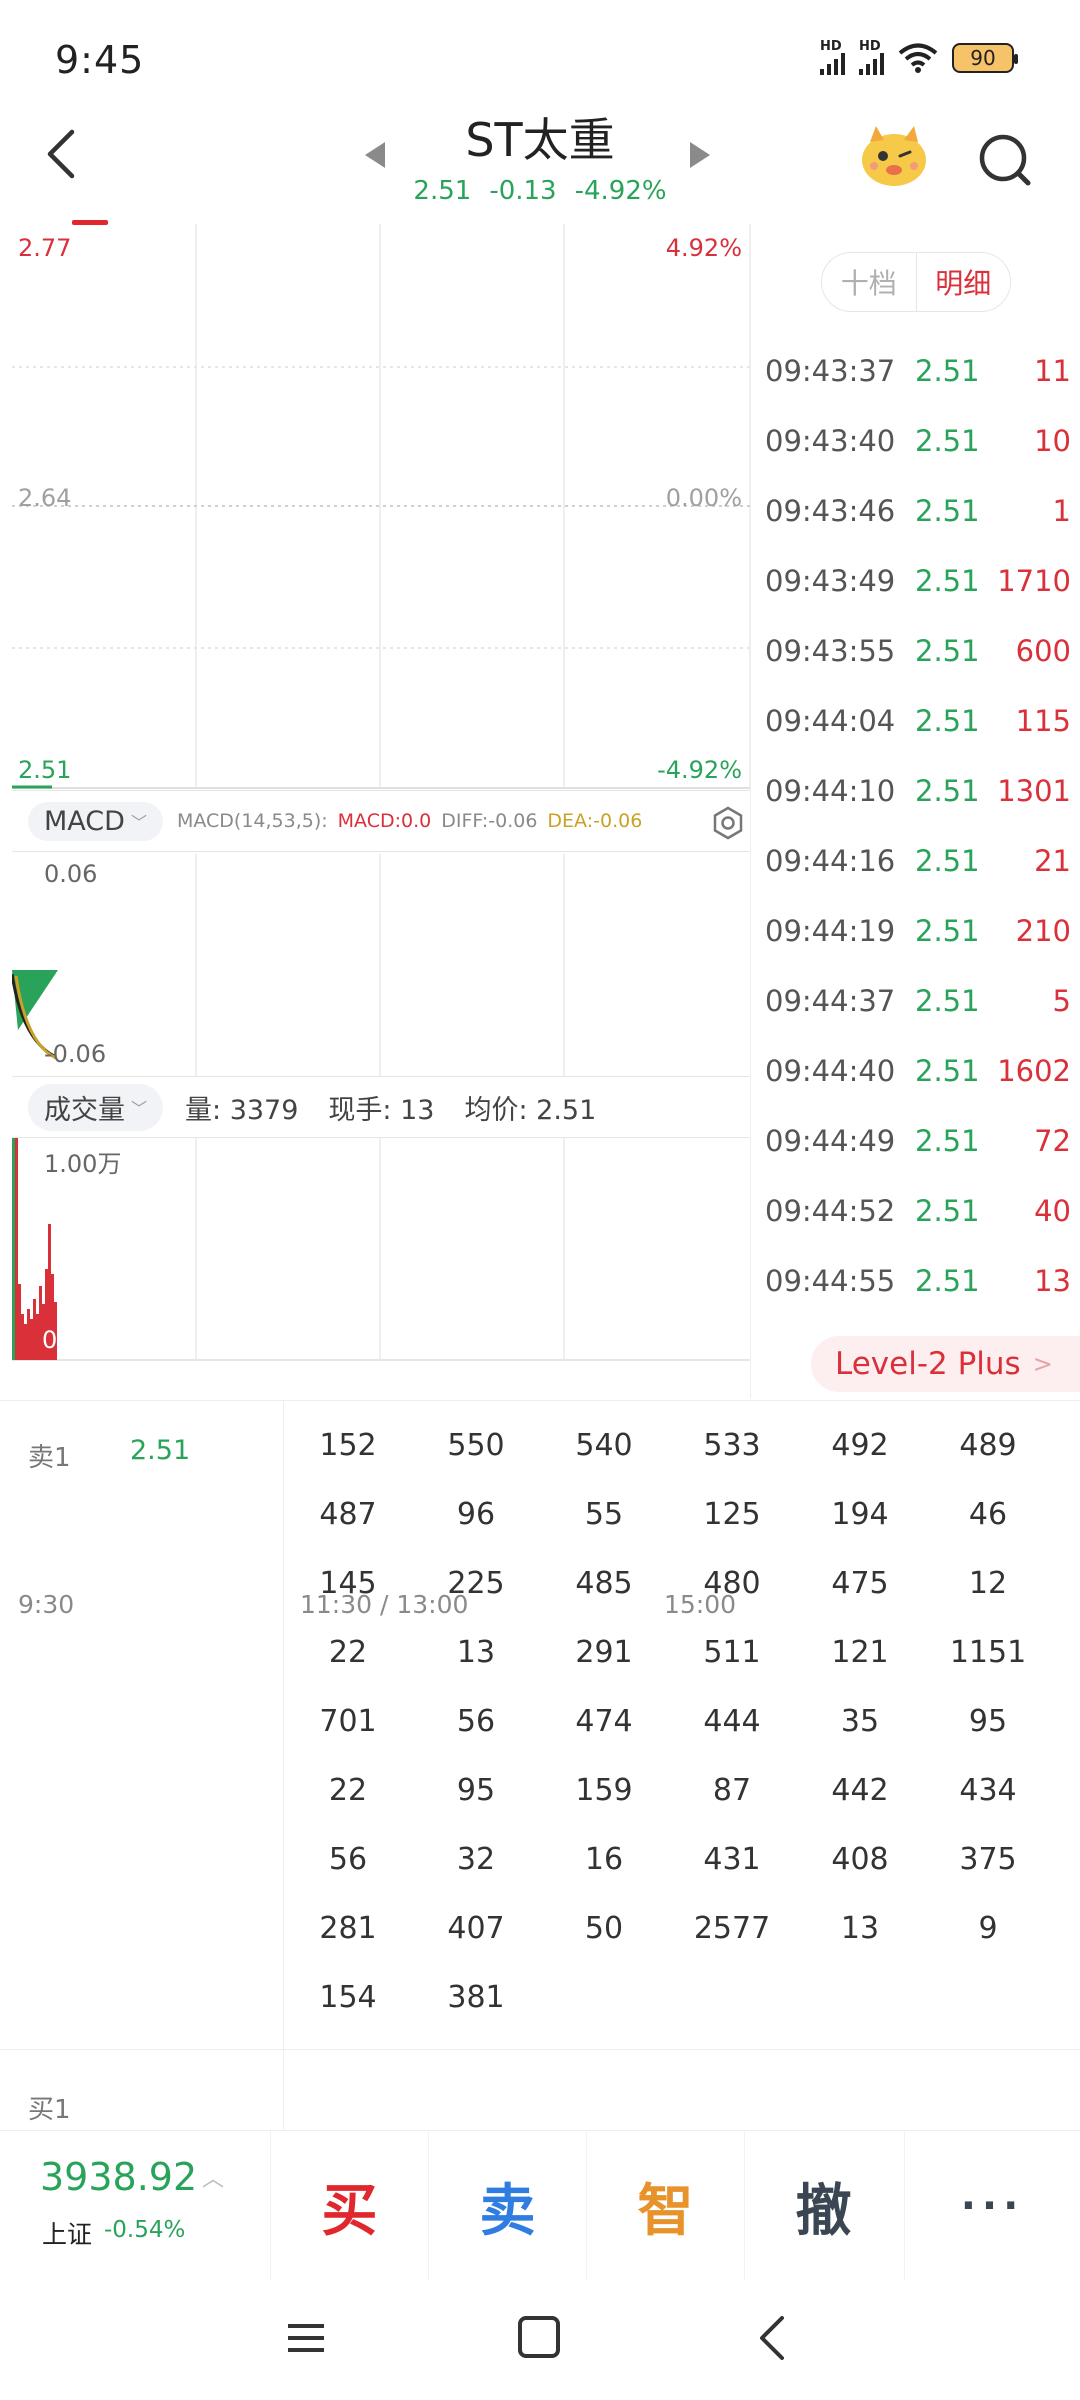 This screenshot has height=2400, width=1080. Describe the element at coordinates (860, 1859) in the screenshot. I see `queue-order: 408` at that location.